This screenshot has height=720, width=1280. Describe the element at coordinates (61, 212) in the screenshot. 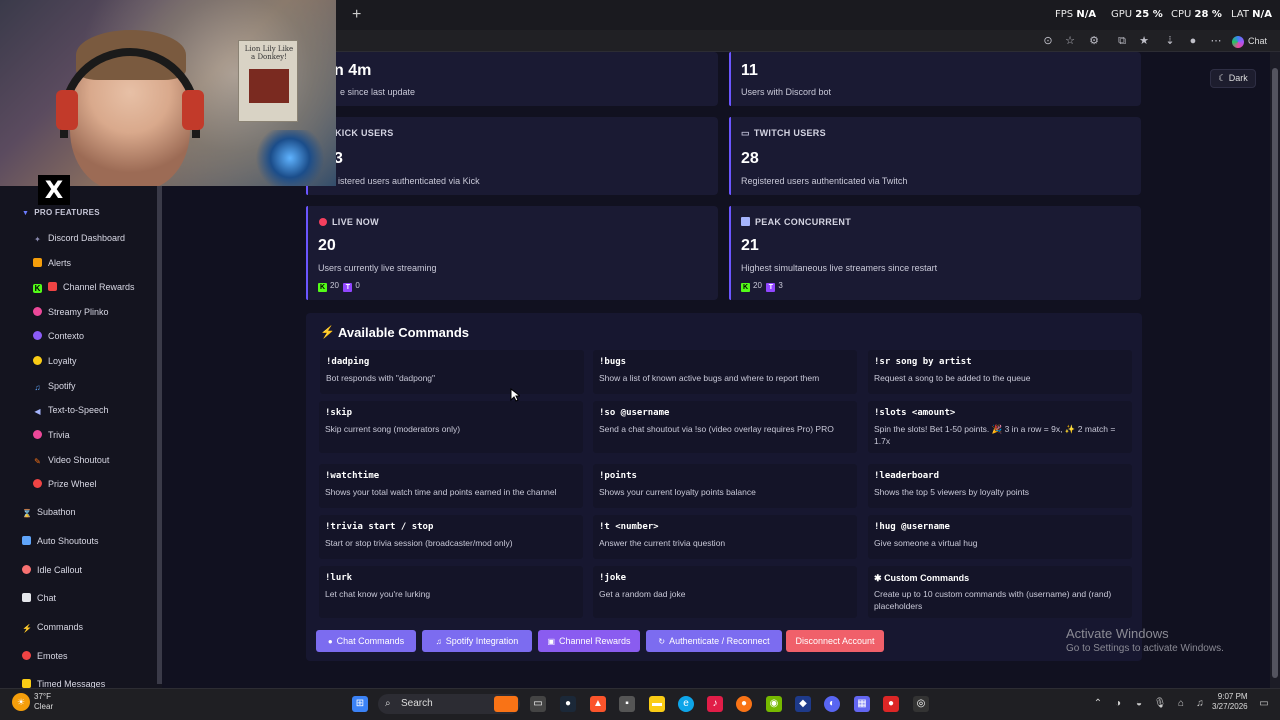

I see `pro-features-header: ▼ PRO FEATURES` at that location.